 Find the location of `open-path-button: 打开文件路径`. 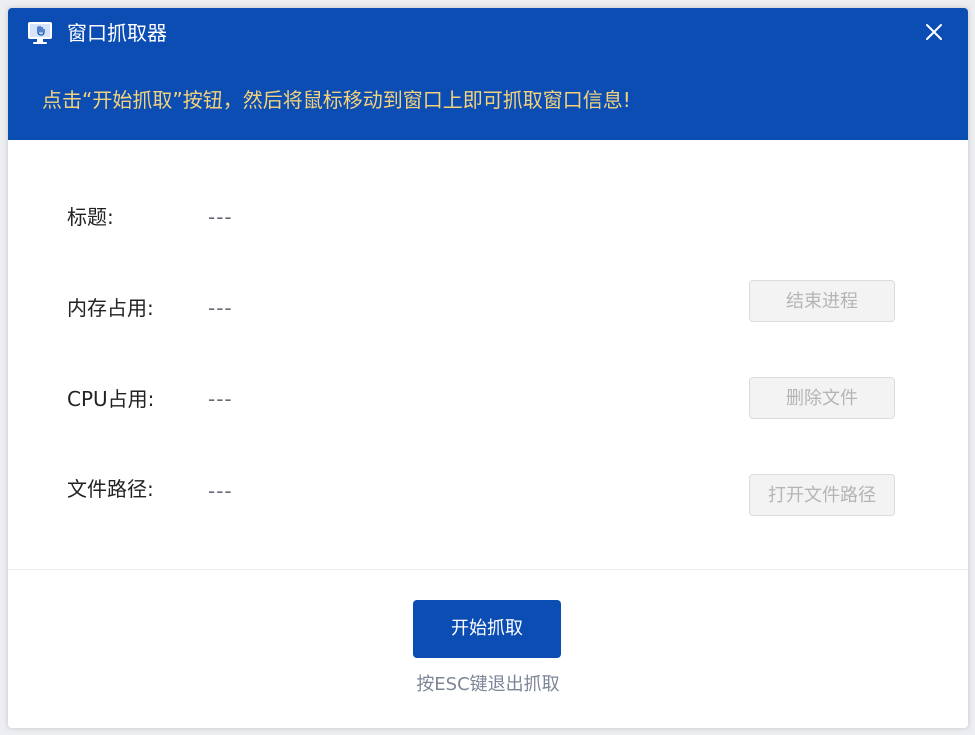

open-path-button: 打开文件路径 is located at coordinates (822, 495).